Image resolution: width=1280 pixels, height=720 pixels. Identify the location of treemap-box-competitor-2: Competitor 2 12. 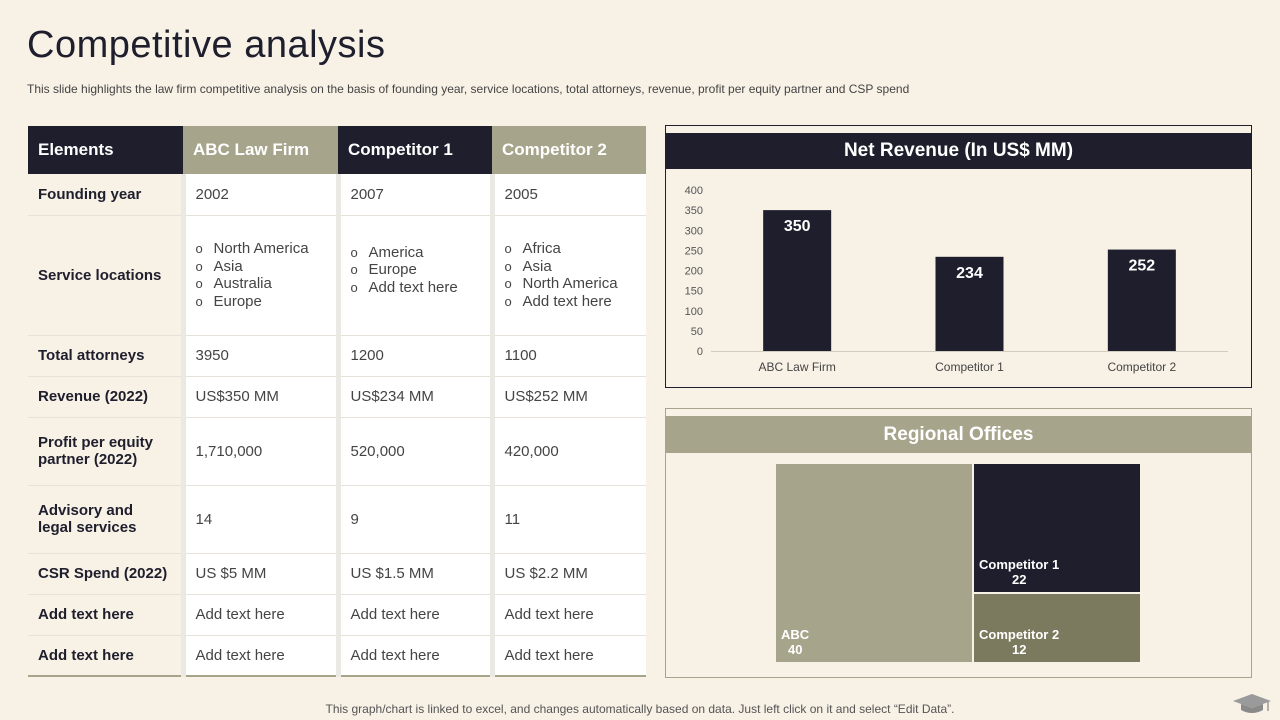
(1057, 628).